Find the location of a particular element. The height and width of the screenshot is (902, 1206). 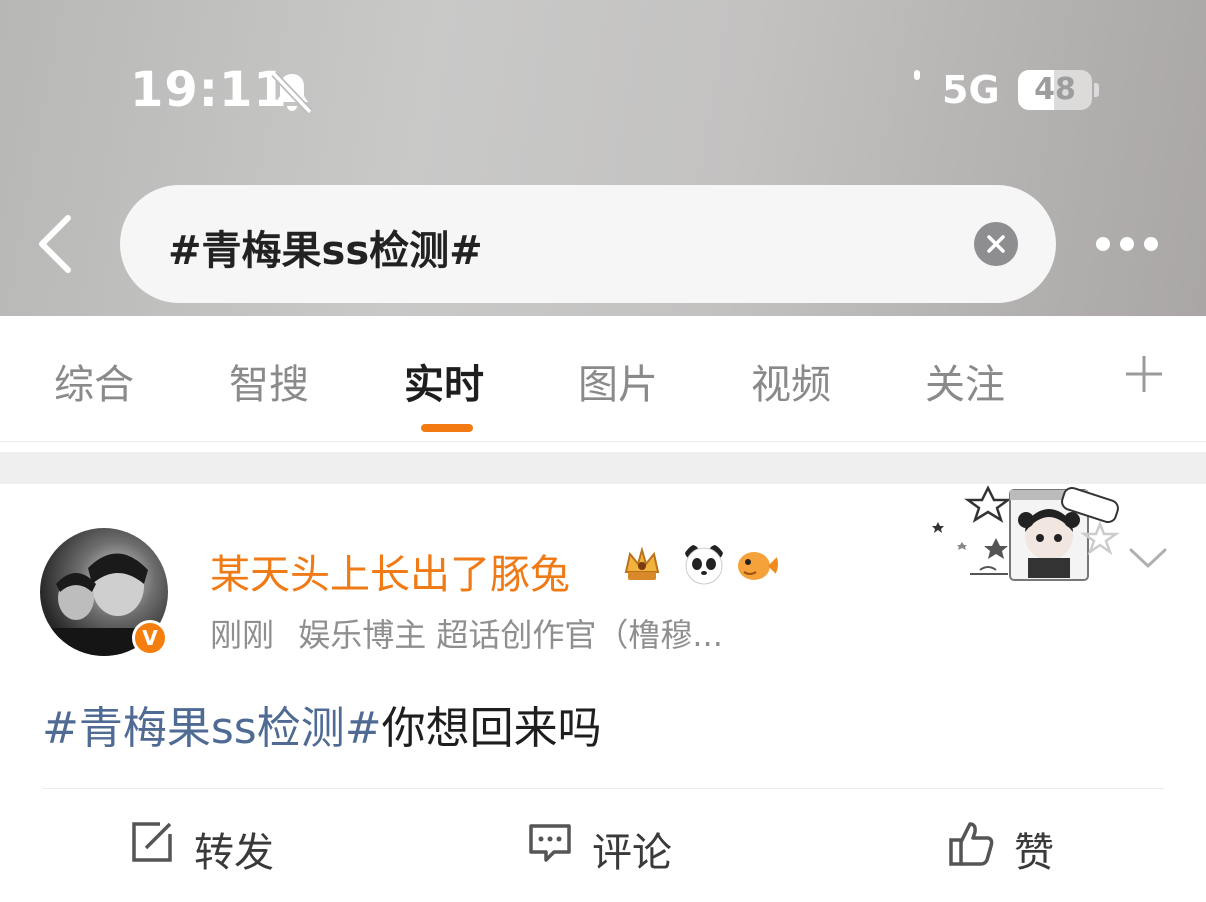

topic-link: #青梅果ss检测# is located at coordinates (212, 728).